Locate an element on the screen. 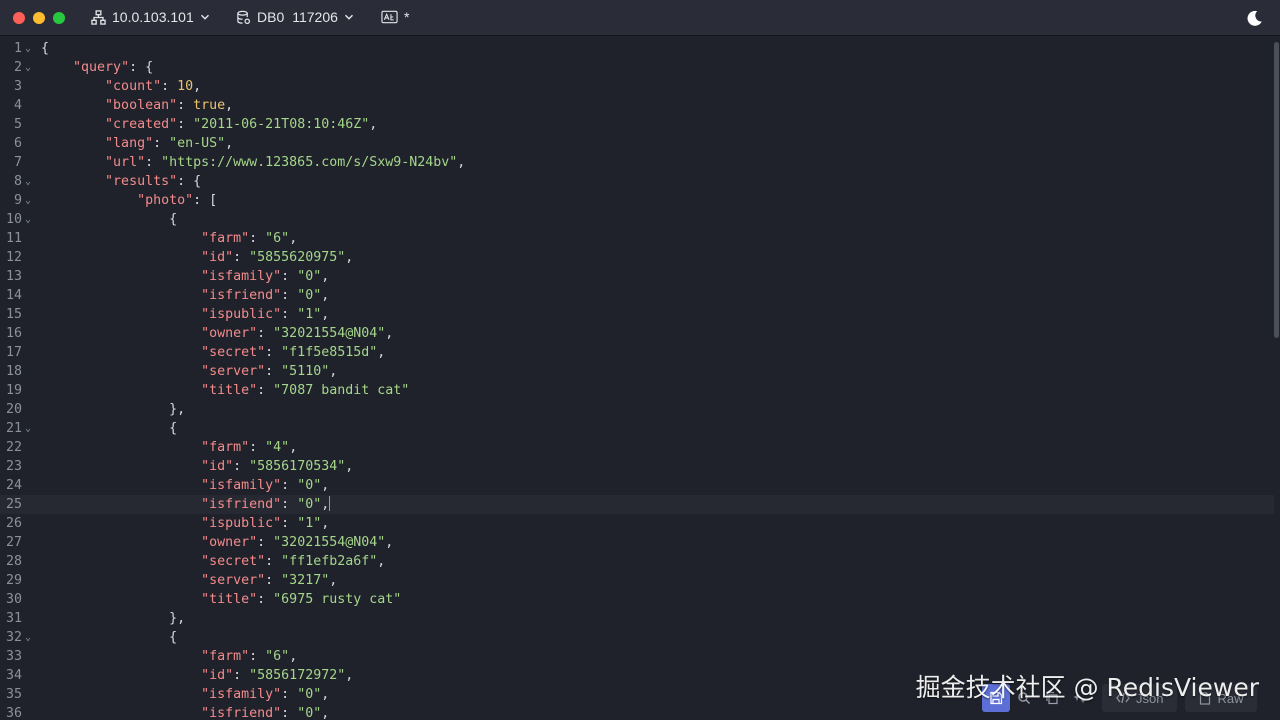 The height and width of the screenshot is (720, 1280). format-indicator: * is located at coordinates (395, 17).